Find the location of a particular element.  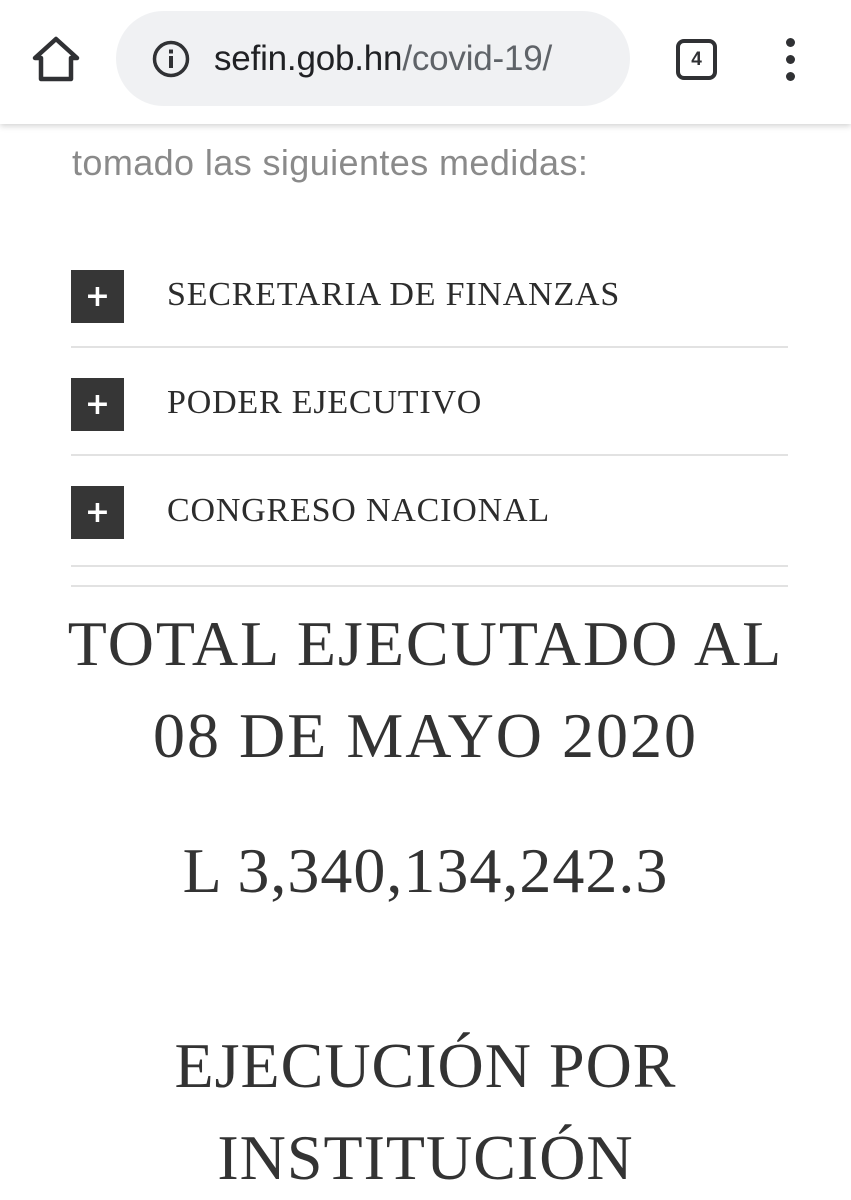

section-title-line2: INSTITUCIÓN is located at coordinates (425, 1157).